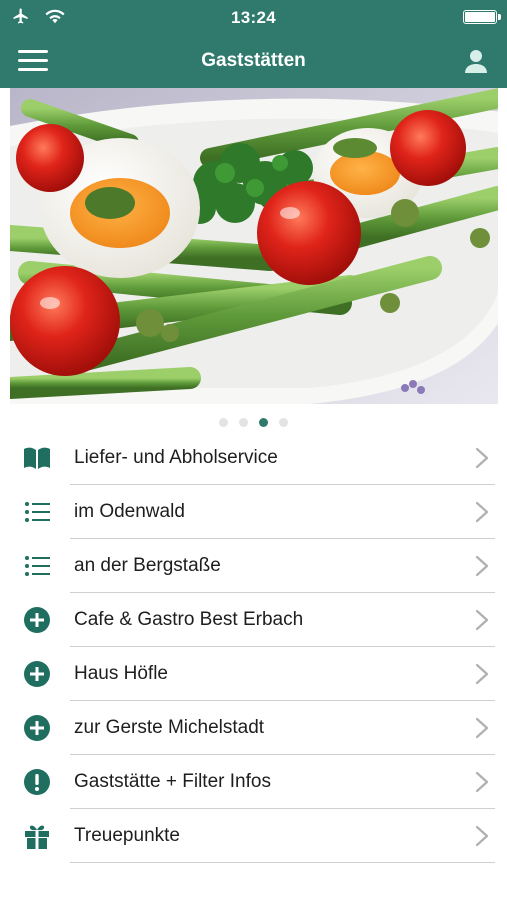 The height and width of the screenshot is (900, 507). What do you see at coordinates (172, 781) in the screenshot?
I see `menu-item-label: Gaststätte + Filter Infos` at bounding box center [172, 781].